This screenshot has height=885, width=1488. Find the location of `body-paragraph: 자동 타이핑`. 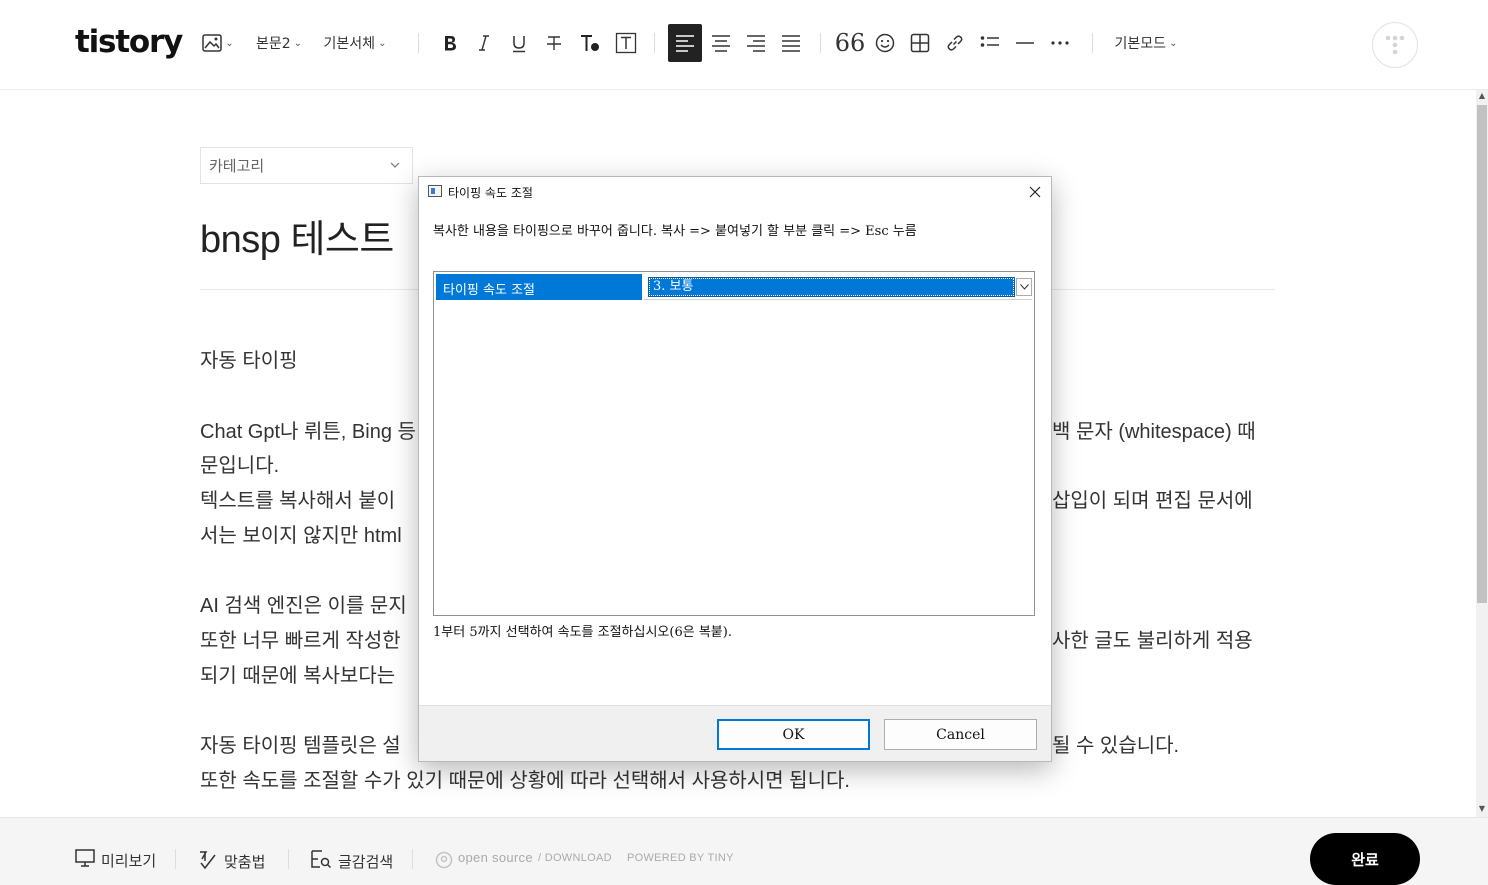

body-paragraph: 자동 타이핑 is located at coordinates (249, 361).